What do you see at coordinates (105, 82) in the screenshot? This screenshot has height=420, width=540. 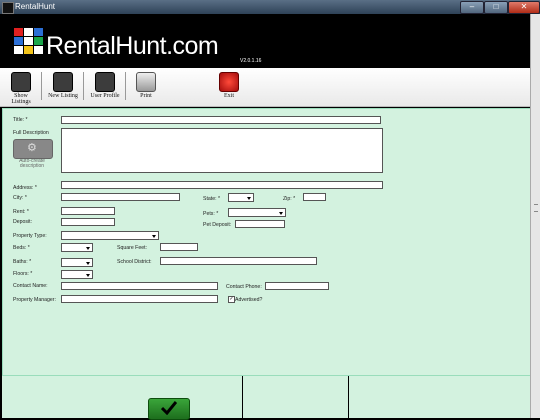 I see `user-profile-icon` at bounding box center [105, 82].